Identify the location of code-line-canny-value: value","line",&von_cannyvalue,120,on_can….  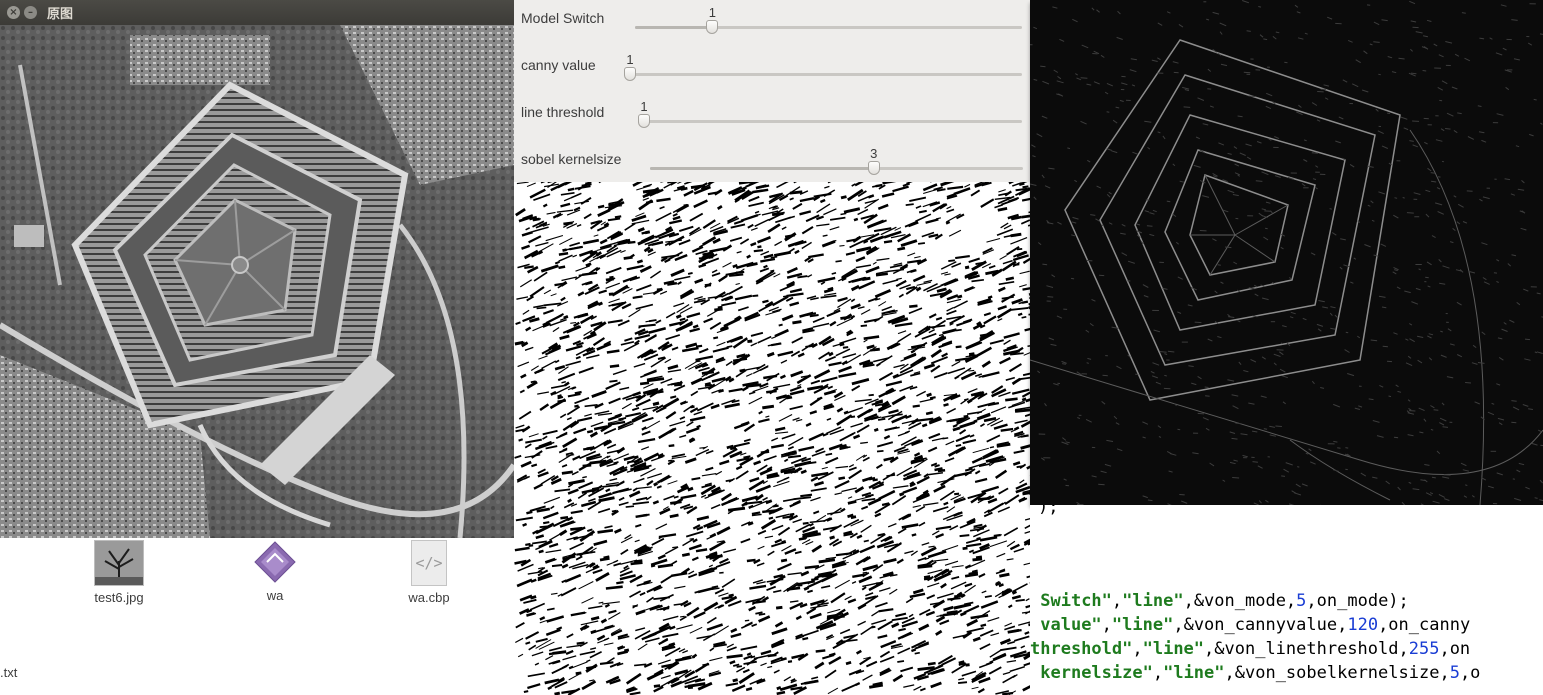
(1255, 625).